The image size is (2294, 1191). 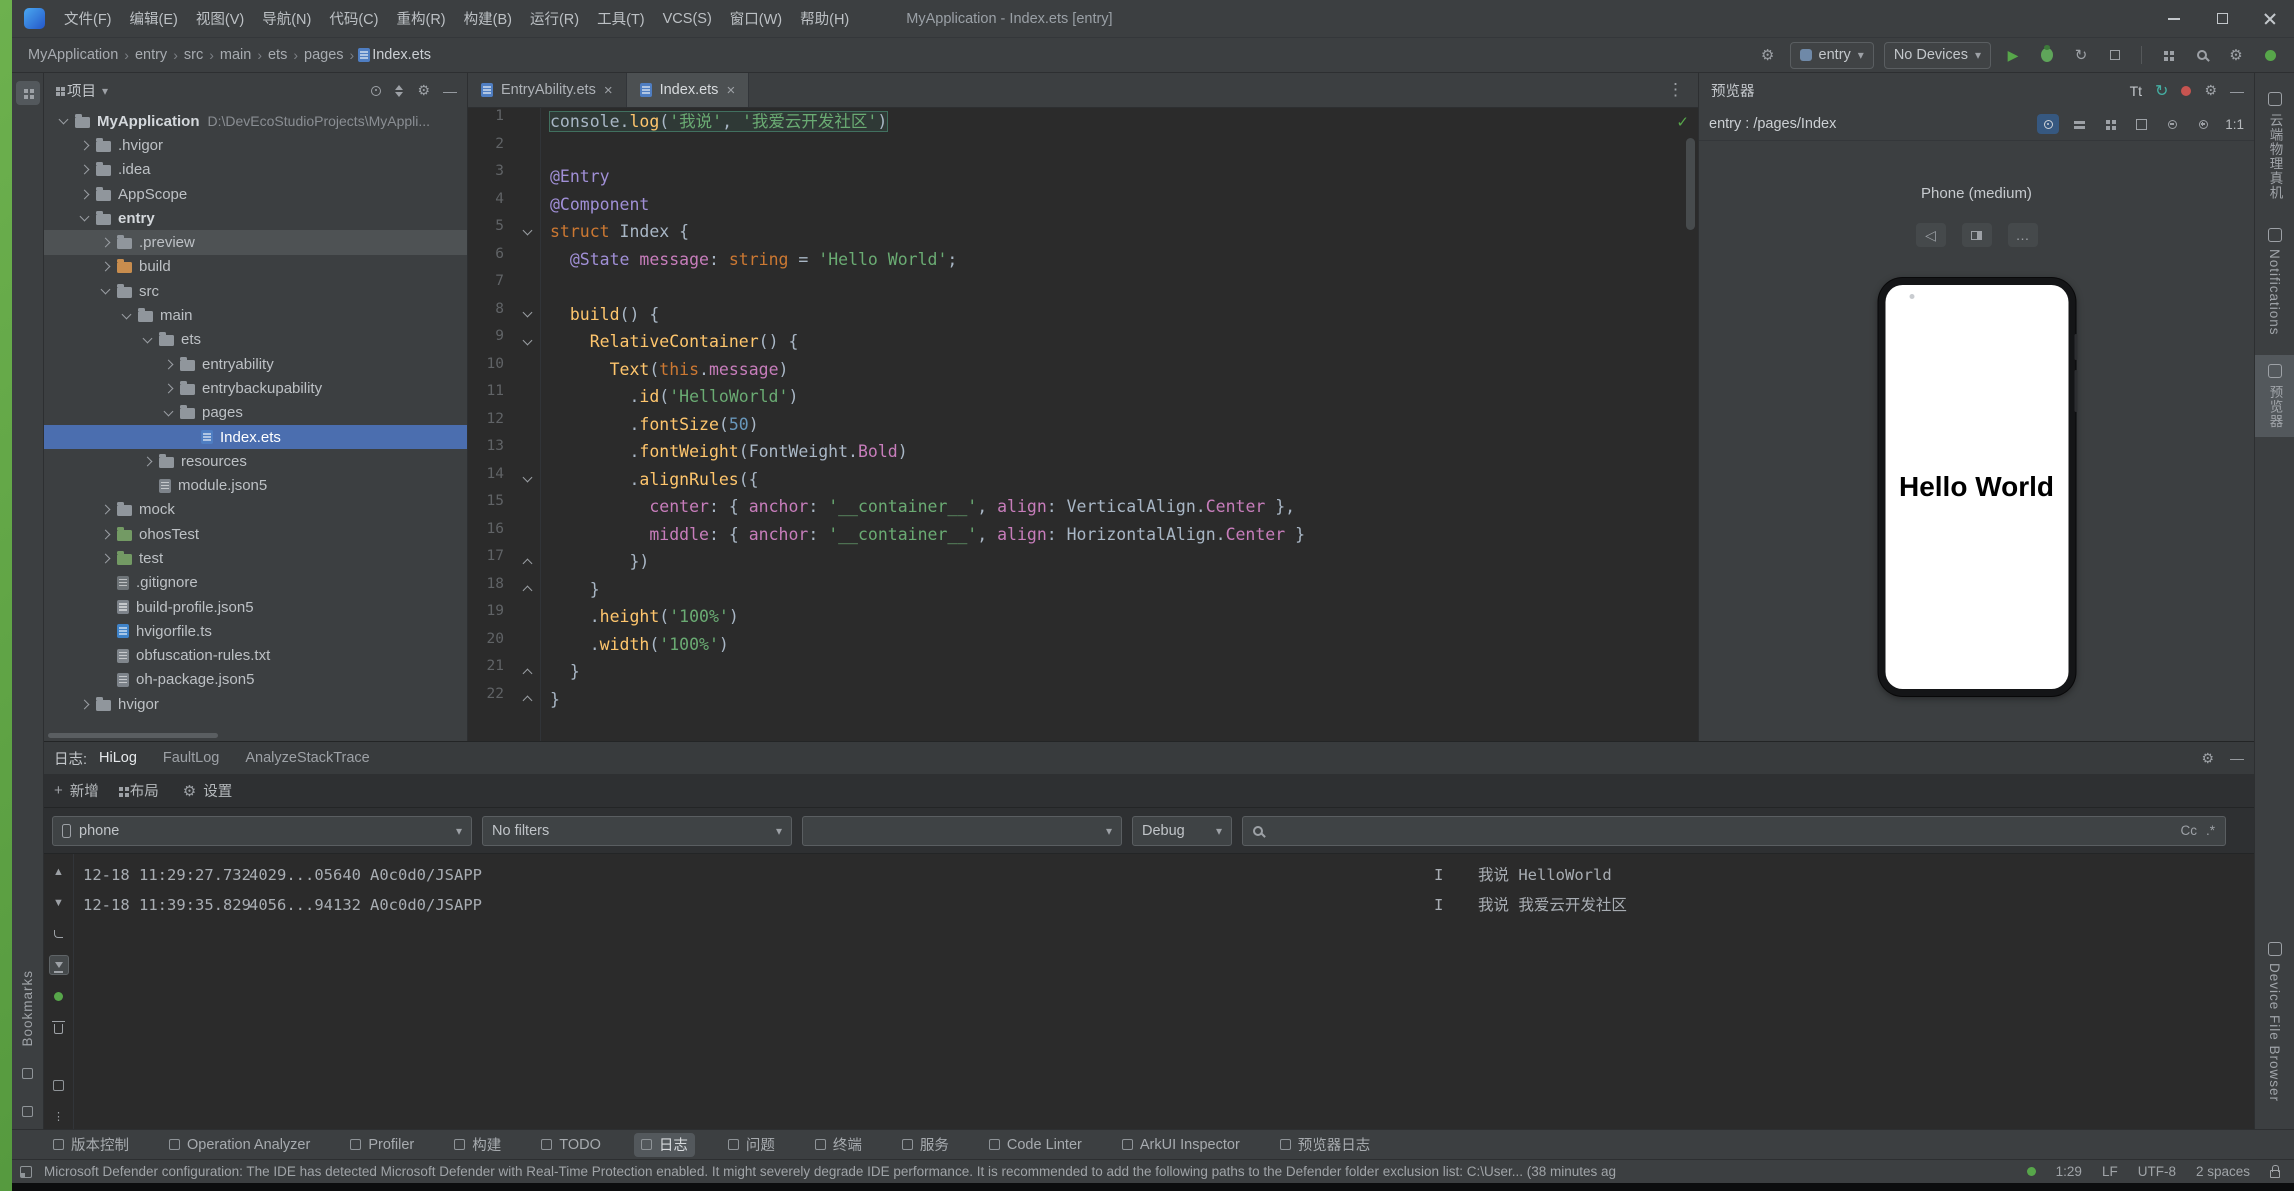 What do you see at coordinates (1076, 452) in the screenshot?
I see `code-line: 13 .fontWeight(FontWeight.Bold)` at bounding box center [1076, 452].